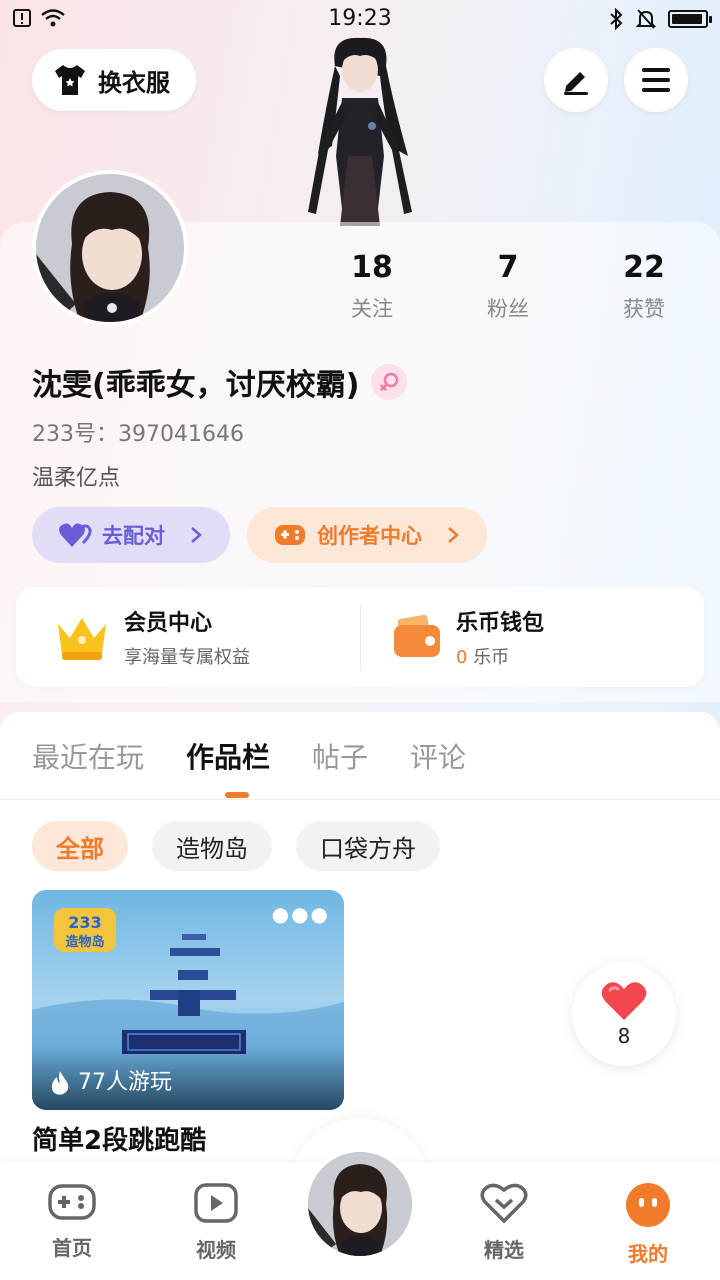 The width and height of the screenshot is (720, 1280). I want to click on status-bar: 19:23, so click(360, 20).